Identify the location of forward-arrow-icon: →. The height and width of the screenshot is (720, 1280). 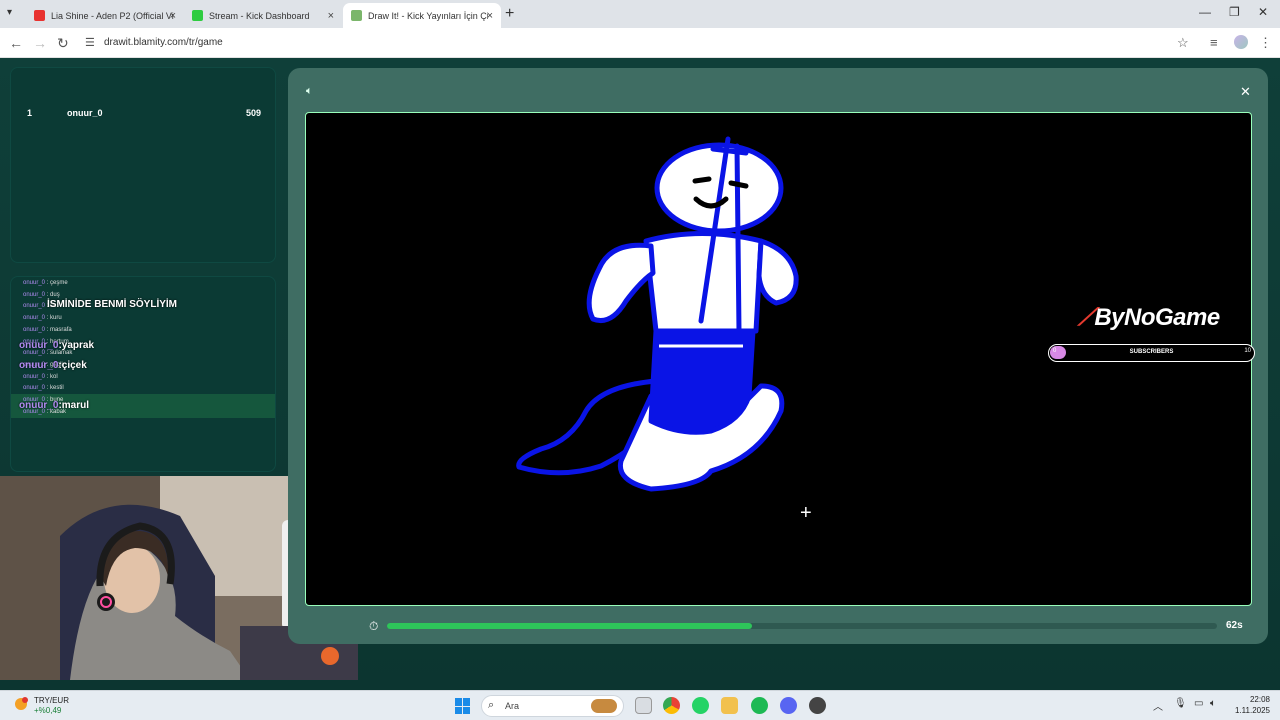
(40, 43).